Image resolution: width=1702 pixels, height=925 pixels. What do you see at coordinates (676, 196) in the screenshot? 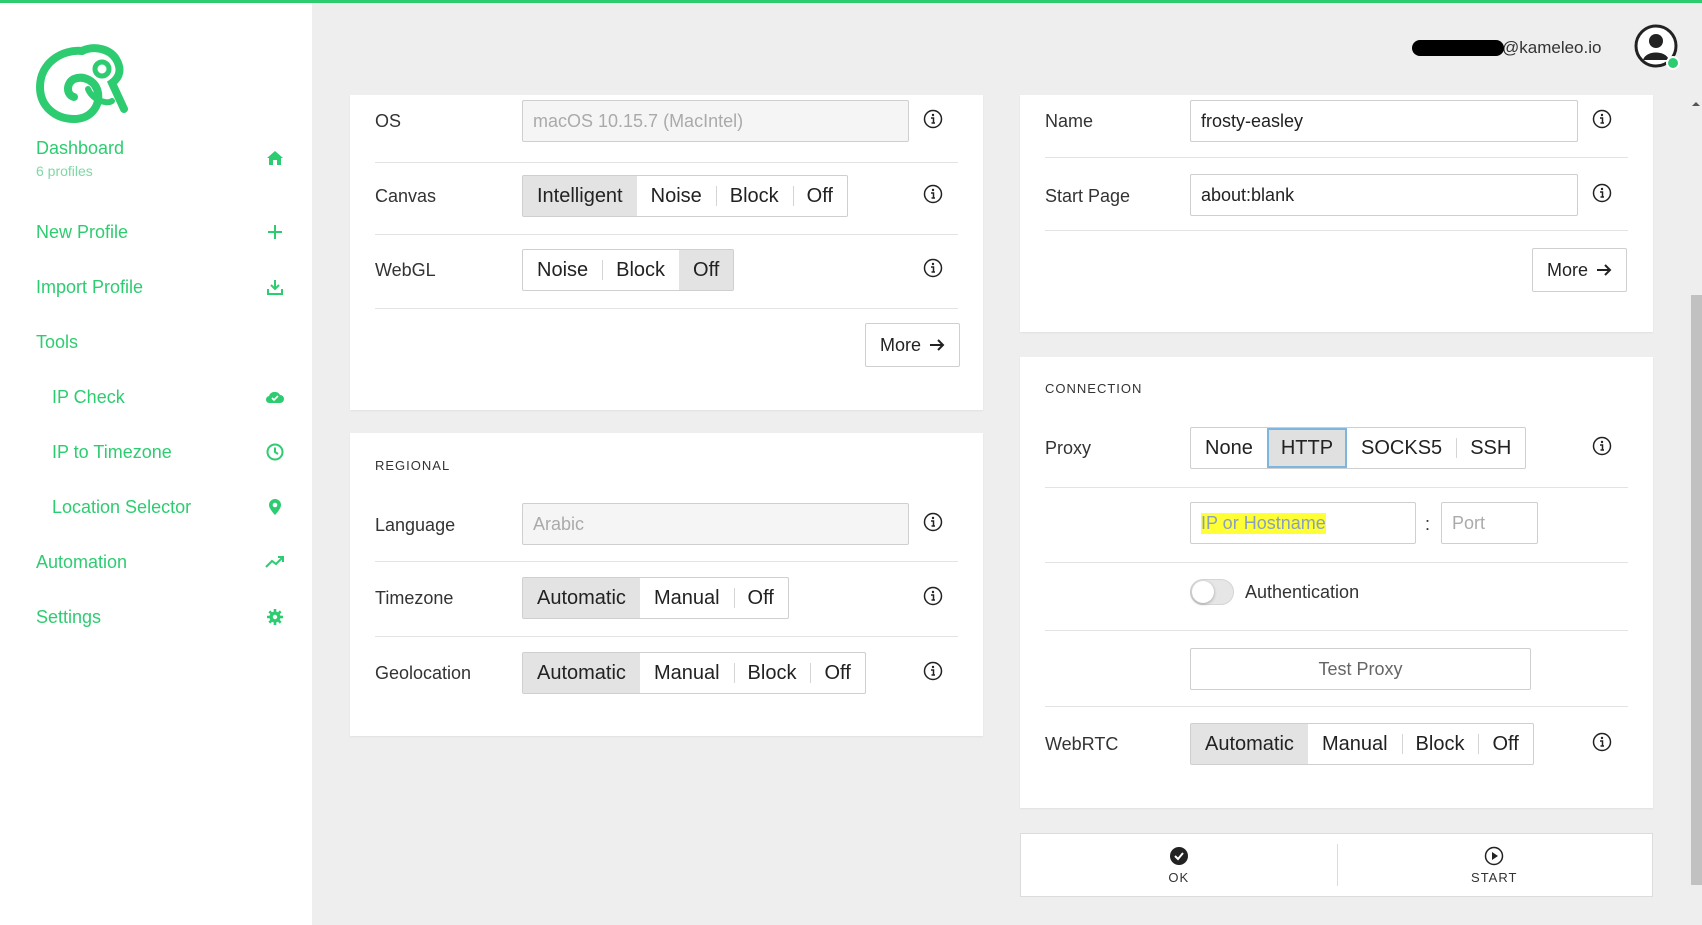
I see `canvas-option-noise: Noise` at bounding box center [676, 196].